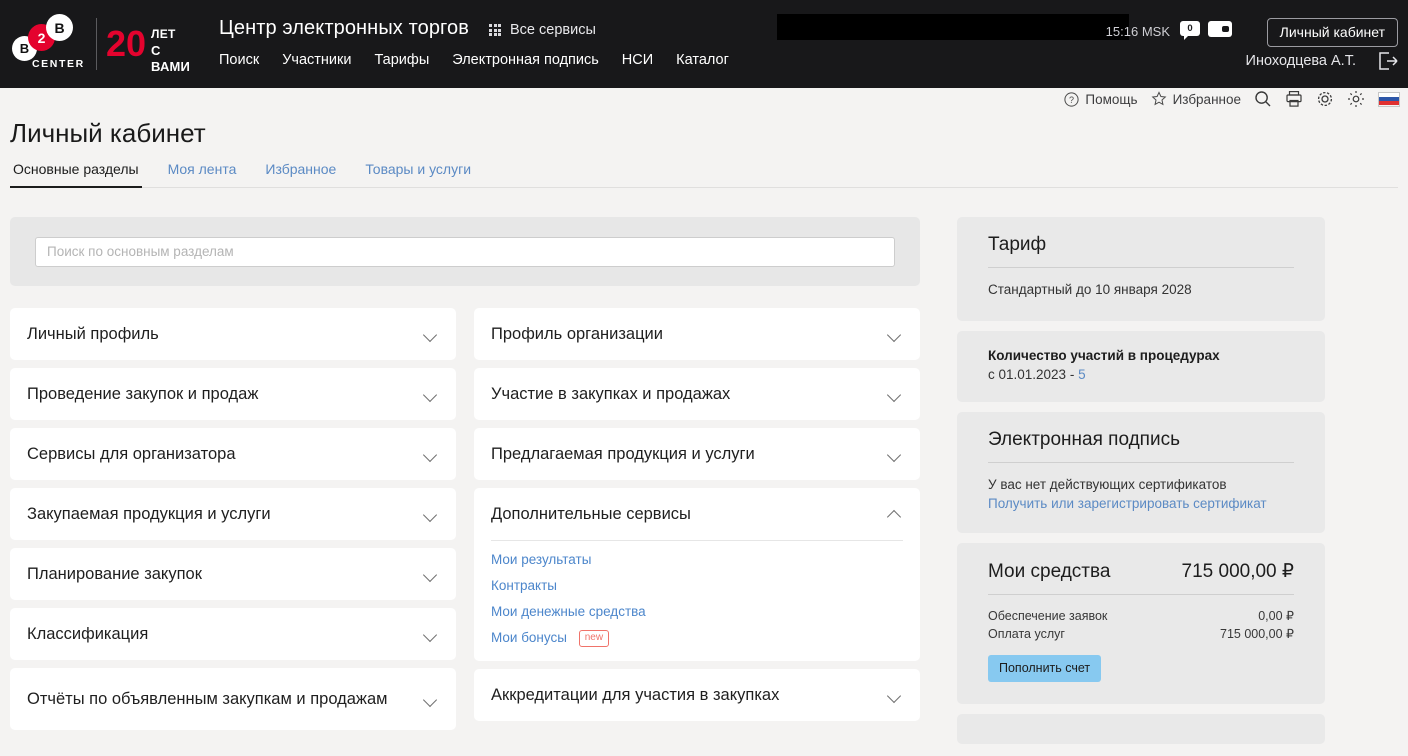 This screenshot has width=1408, height=756. What do you see at coordinates (611, 393) in the screenshot?
I see `section-title: Участие в закупках и продажах` at bounding box center [611, 393].